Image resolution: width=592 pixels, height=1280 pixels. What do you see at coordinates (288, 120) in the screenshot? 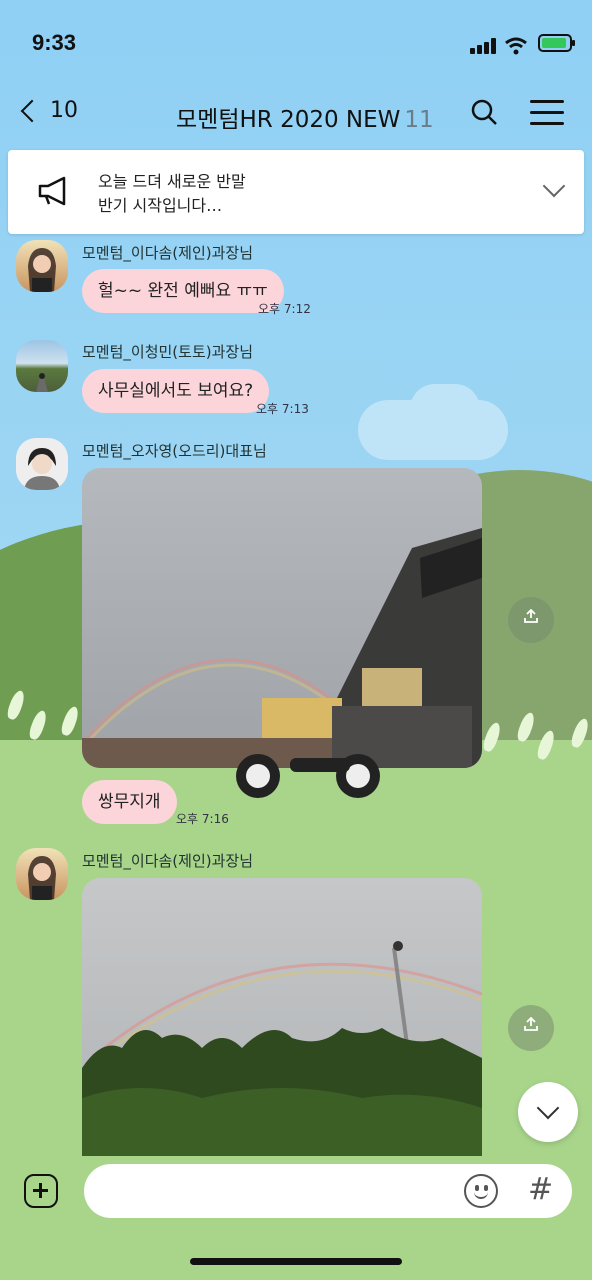
I see `chat-room-name: 모멘텀HR 2020 NEW` at bounding box center [288, 120].